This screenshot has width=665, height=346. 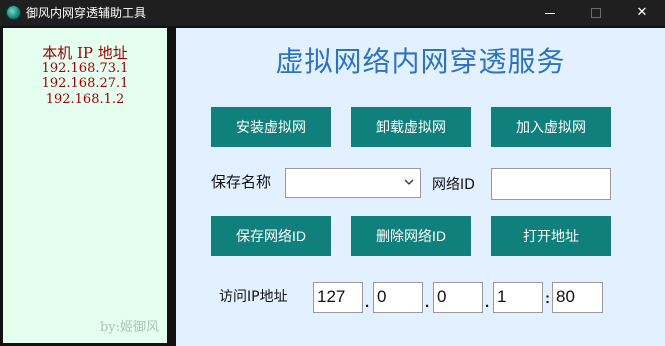 I want to click on maximize-button, so click(x=596, y=13).